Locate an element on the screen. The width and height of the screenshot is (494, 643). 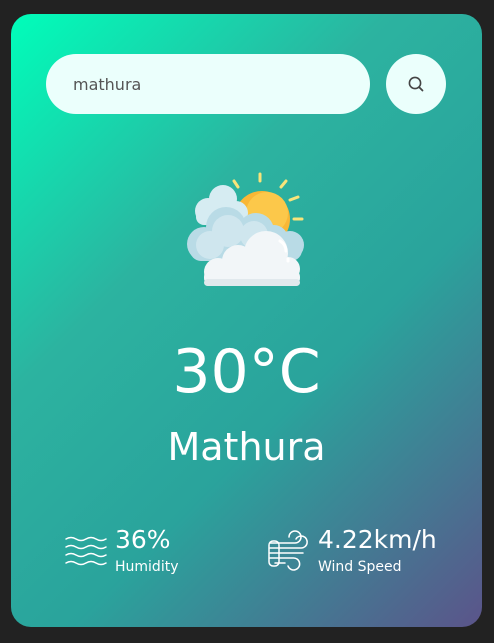
search-bar is located at coordinates (208, 84).